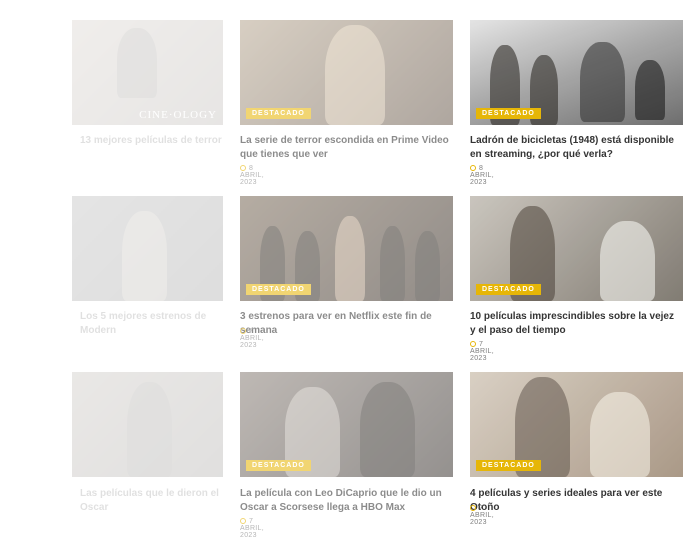 Image resolution: width=695 pixels, height=539 pixels. Describe the element at coordinates (151, 500) in the screenshot. I see `article-title: Las películas que le dieron el Oscar` at that location.